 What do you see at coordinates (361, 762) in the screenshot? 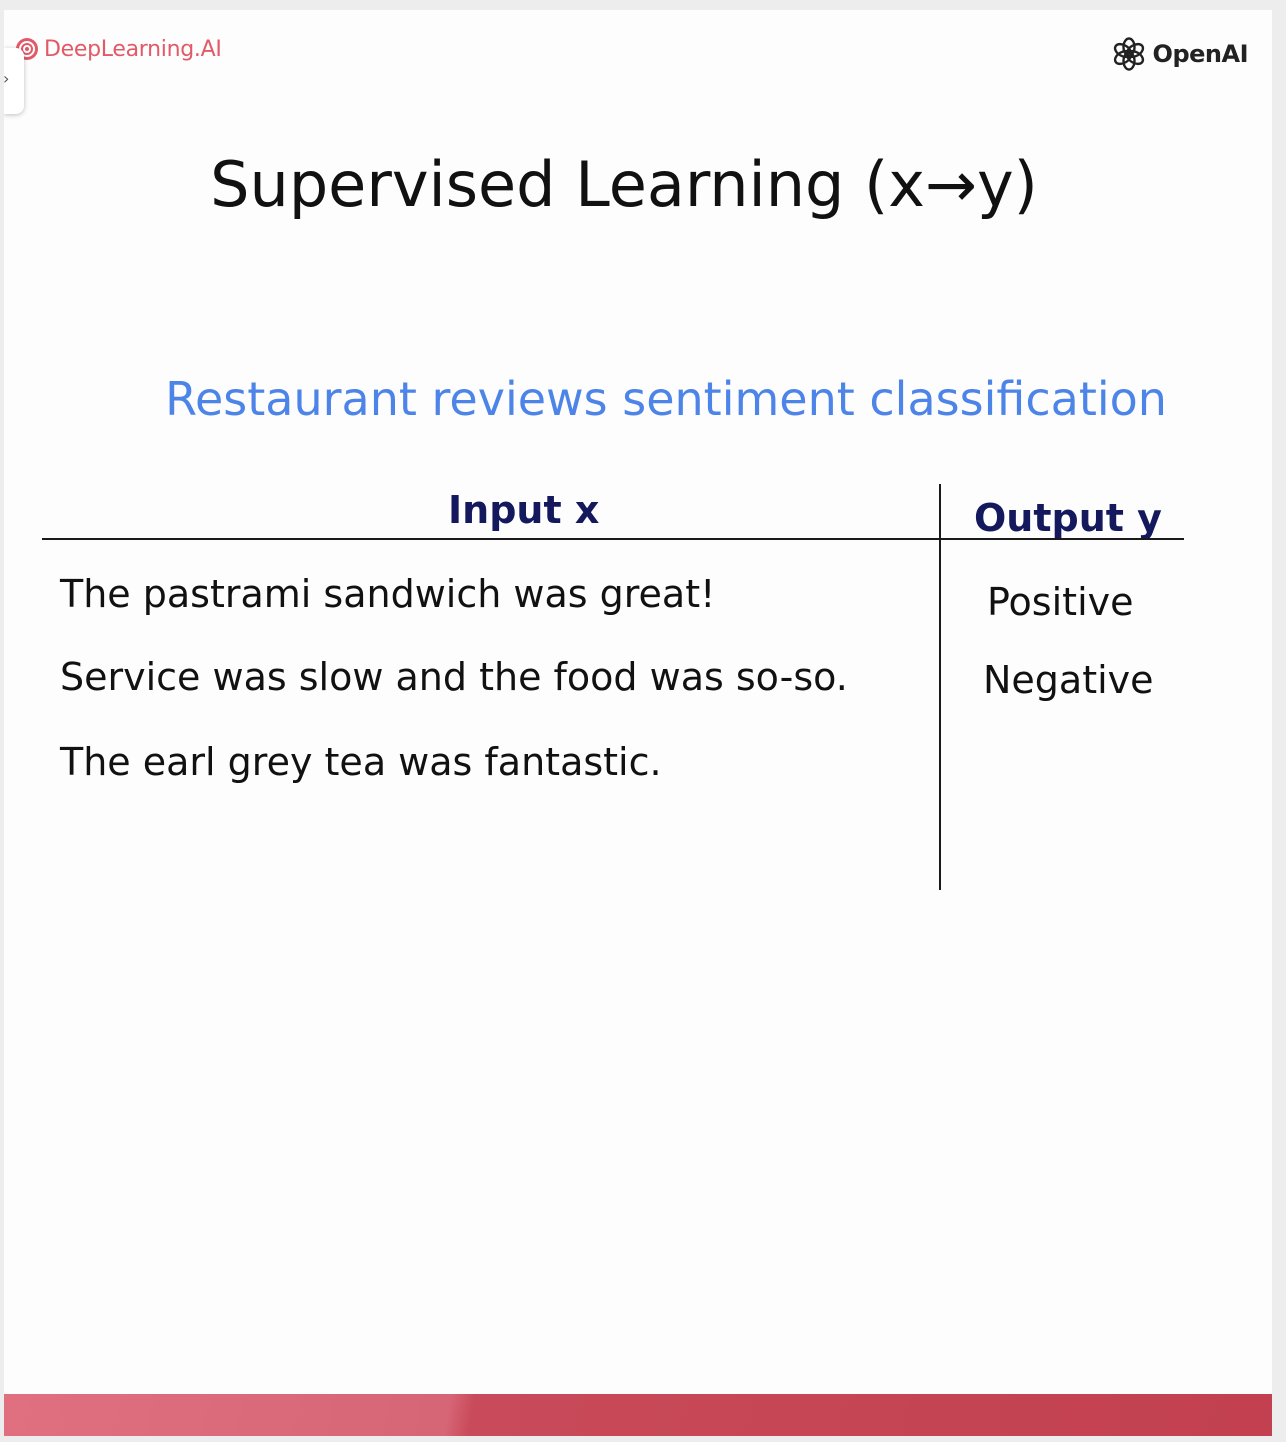
I see `review-text-3: The earl grey tea was fantastic.` at bounding box center [361, 762].